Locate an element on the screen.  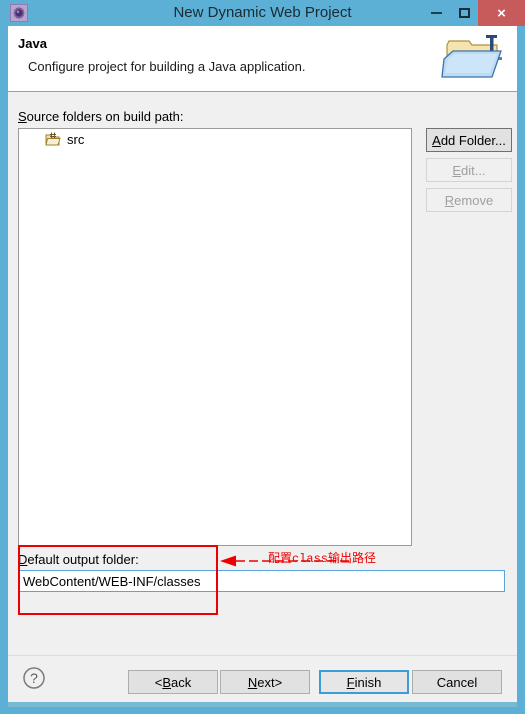
default-output-folder-label: Default output folder: is located at coordinates (78, 559).